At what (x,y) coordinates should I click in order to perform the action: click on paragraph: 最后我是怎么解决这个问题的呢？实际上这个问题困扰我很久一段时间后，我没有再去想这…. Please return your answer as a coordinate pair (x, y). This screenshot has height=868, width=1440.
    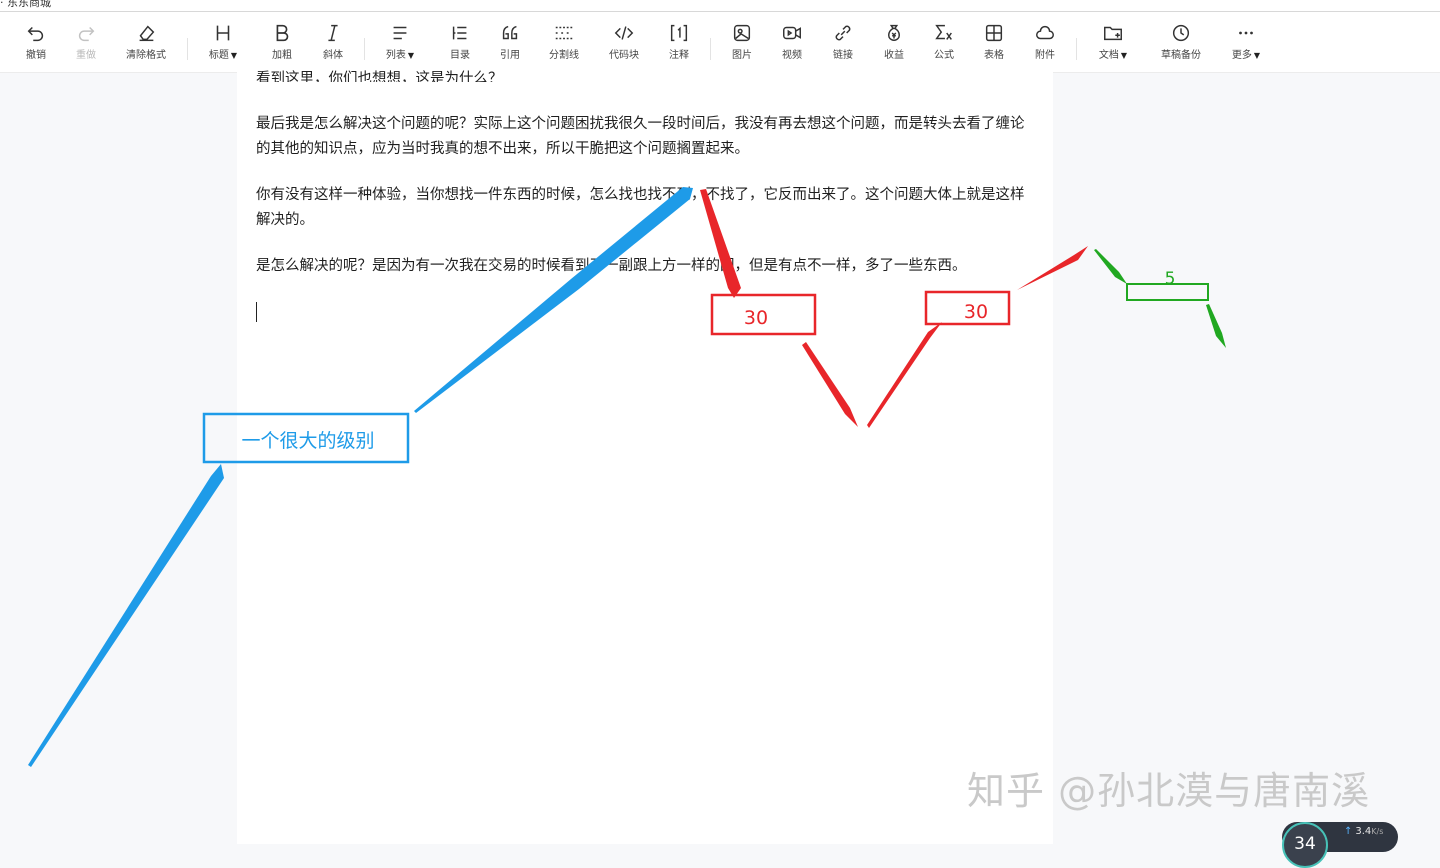
    Looking at the image, I should click on (647, 137).